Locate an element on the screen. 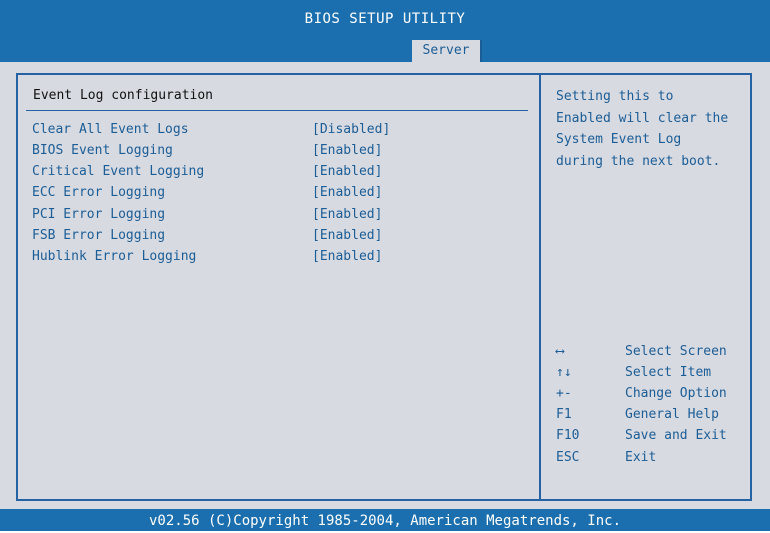 Image resolution: width=770 pixels, height=533 pixels. key-description: Change Option is located at coordinates (676, 393).